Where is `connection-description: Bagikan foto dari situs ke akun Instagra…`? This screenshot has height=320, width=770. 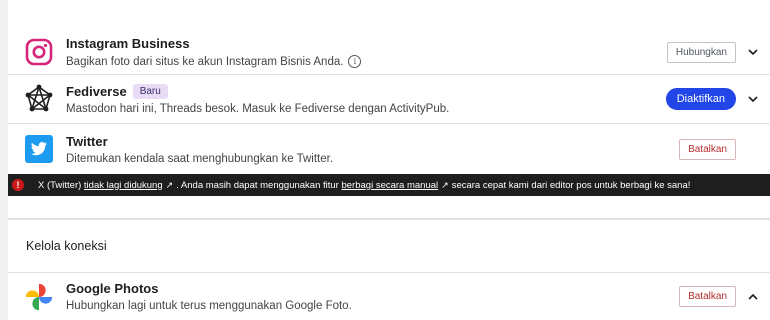
connection-description: Bagikan foto dari situs ke akun Instagra… is located at coordinates (205, 61).